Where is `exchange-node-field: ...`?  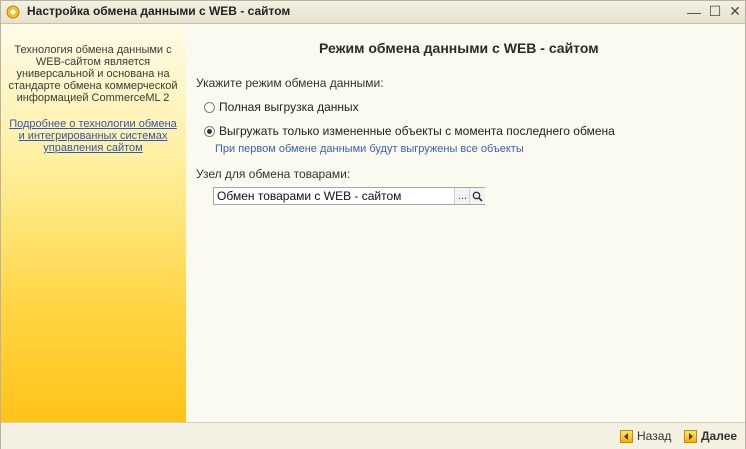 exchange-node-field: ... is located at coordinates (349, 196).